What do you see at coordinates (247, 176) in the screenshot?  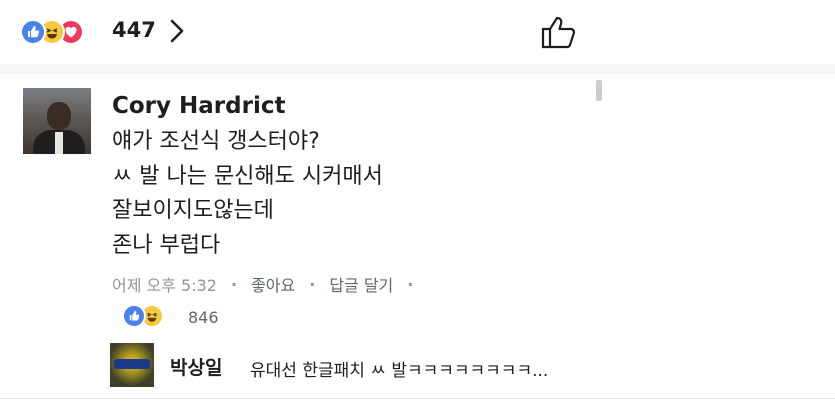 I see `comment-line: ㅆ 발 나는 문신해도 시커매서` at bounding box center [247, 176].